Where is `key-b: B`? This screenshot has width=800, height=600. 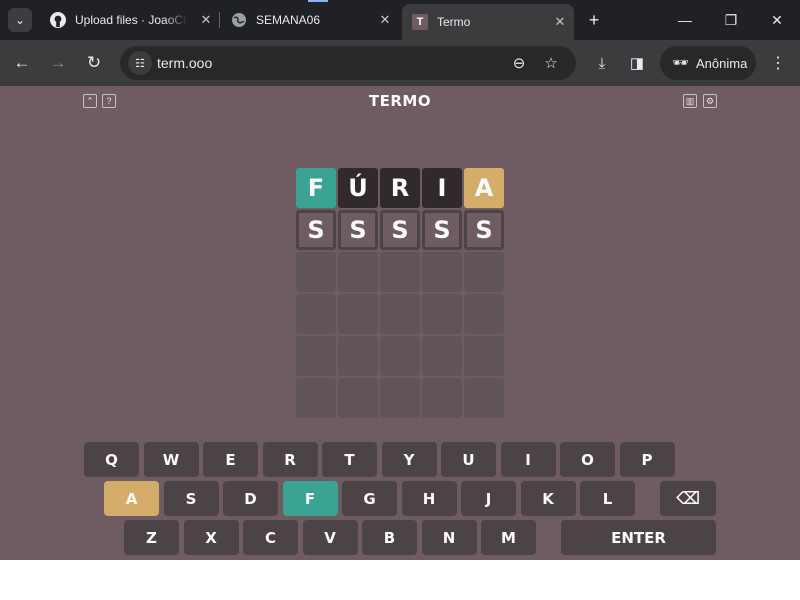 key-b: B is located at coordinates (389, 537).